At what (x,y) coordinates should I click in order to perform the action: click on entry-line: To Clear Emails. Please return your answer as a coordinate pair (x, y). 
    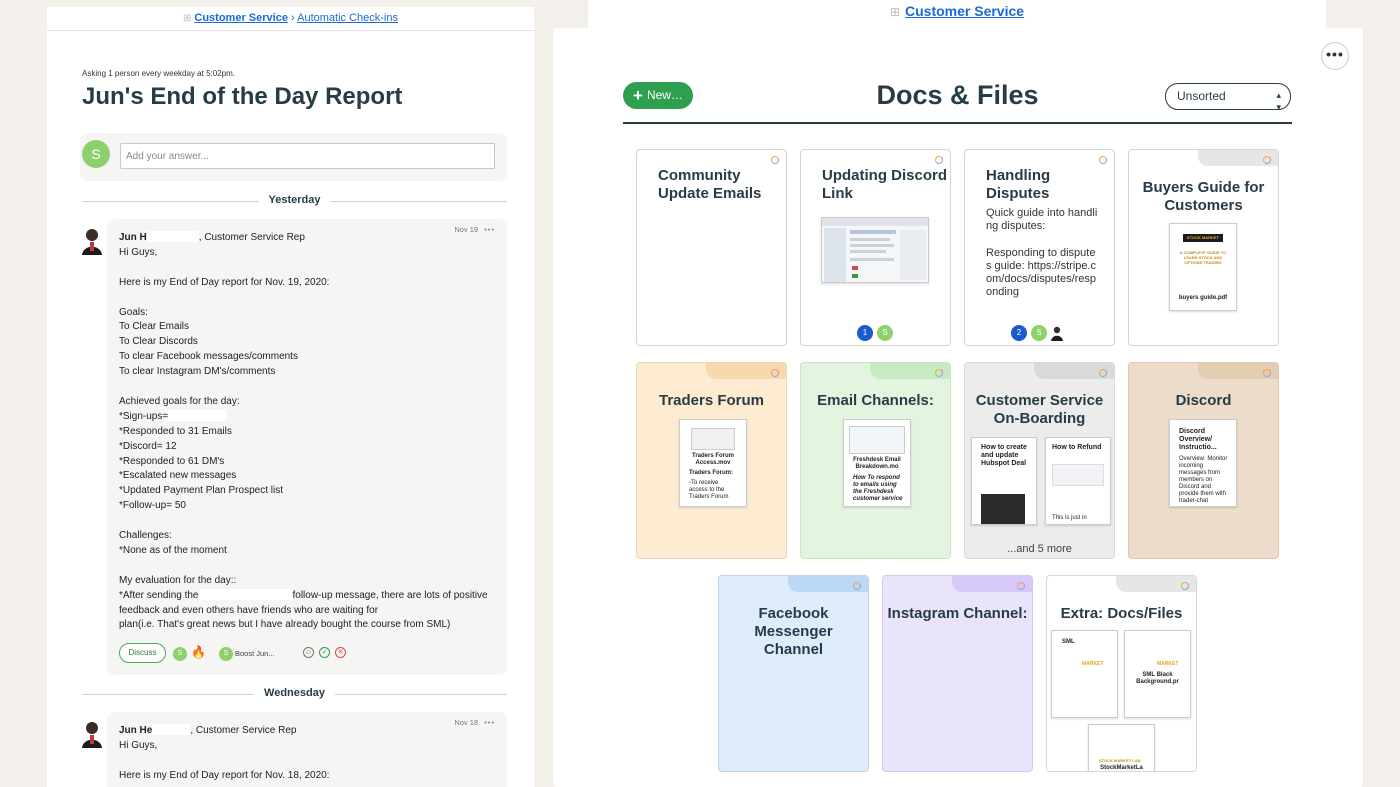
    Looking at the image, I should click on (154, 327).